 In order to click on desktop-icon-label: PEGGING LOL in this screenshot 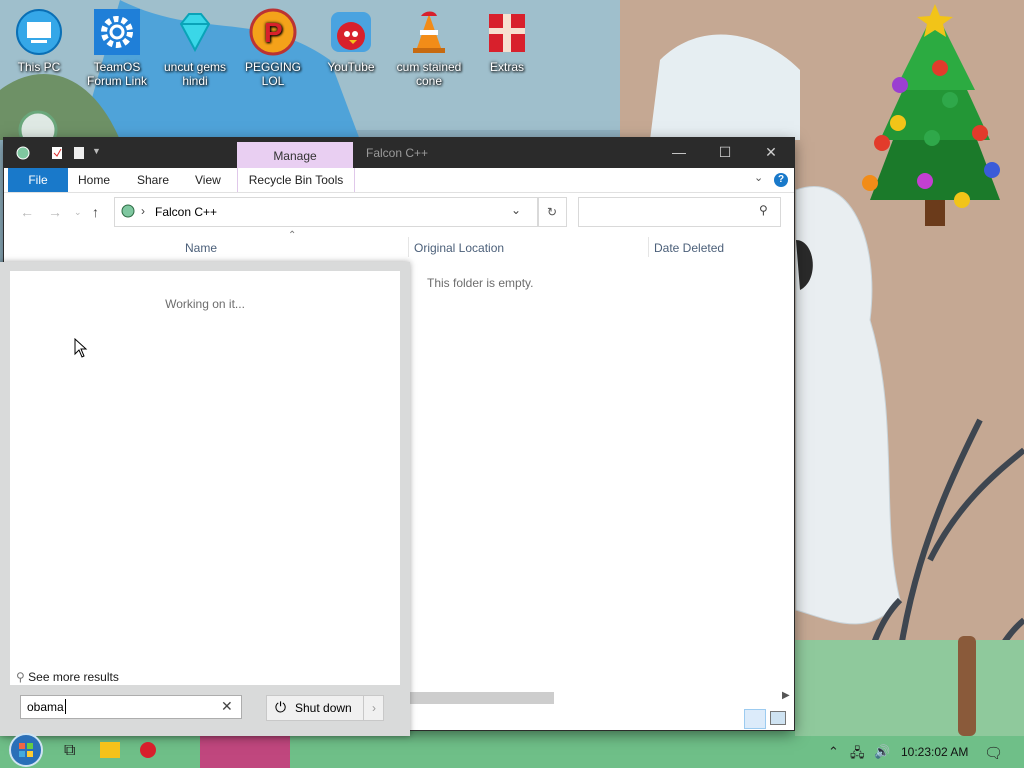, I will do `click(272, 74)`.